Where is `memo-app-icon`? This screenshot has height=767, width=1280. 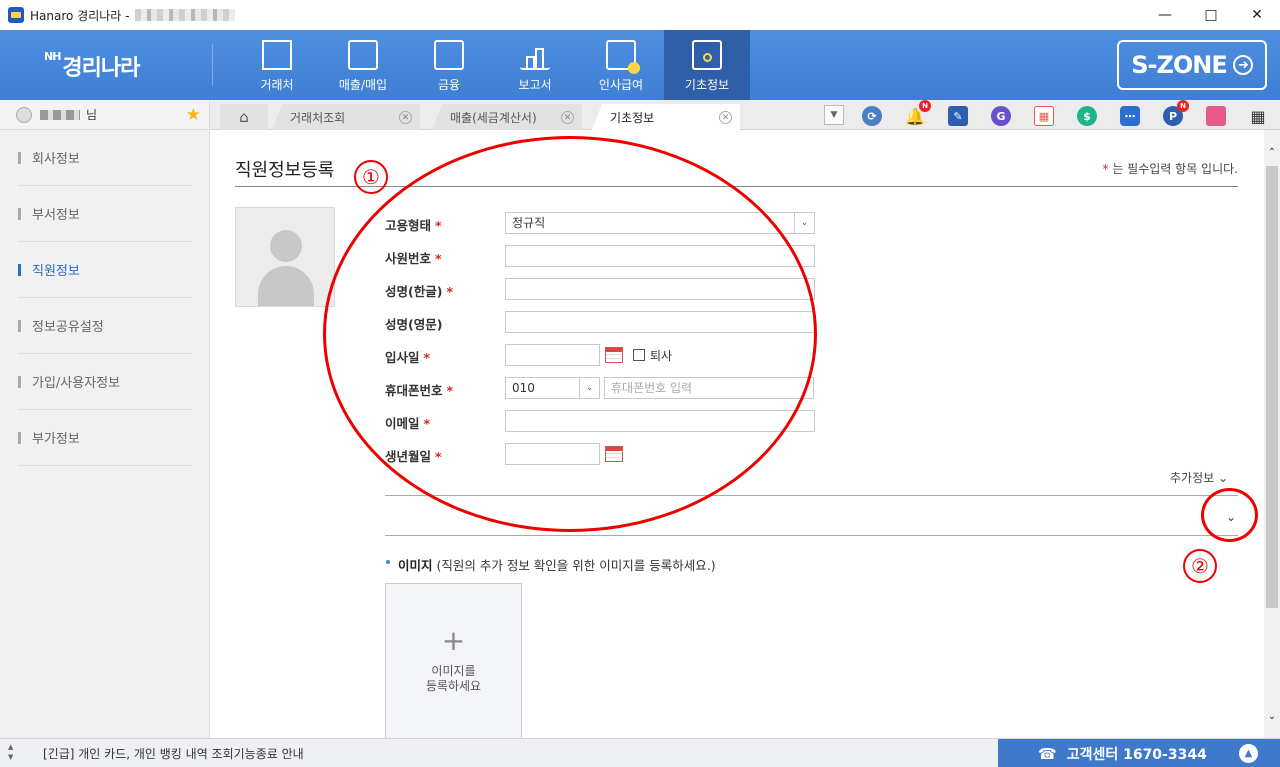 memo-app-icon is located at coordinates (1216, 116).